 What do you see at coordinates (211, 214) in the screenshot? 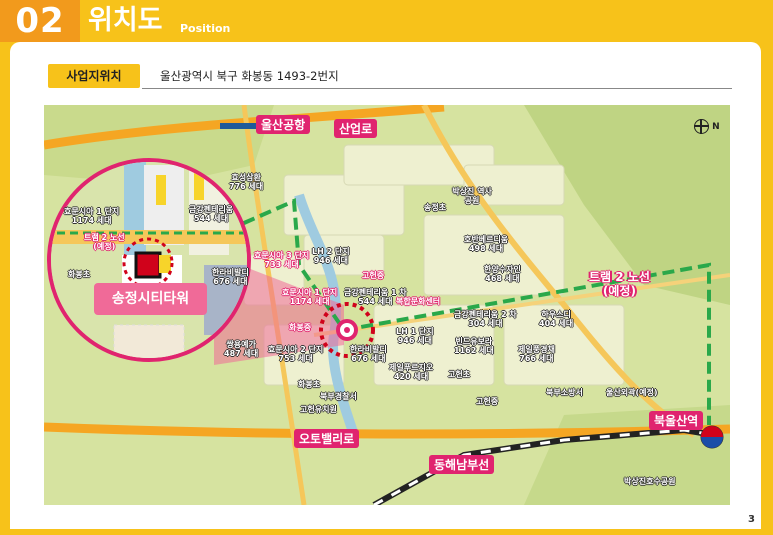
I see `complex-label: 금강펜테리움 544 세대` at bounding box center [211, 214].